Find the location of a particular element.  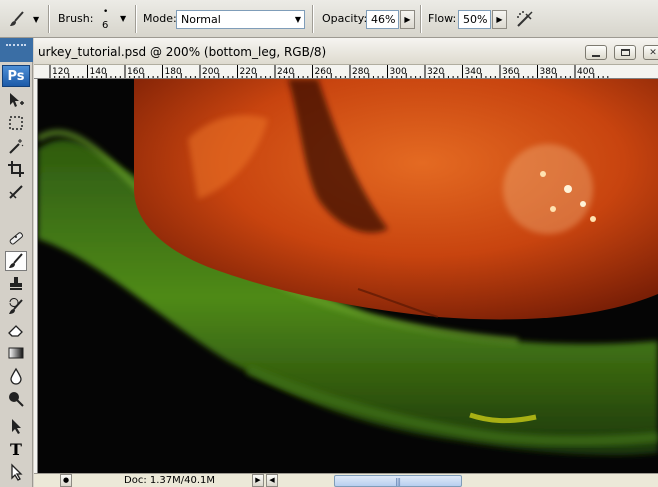

opacity-value: 46% is located at coordinates (383, 19).